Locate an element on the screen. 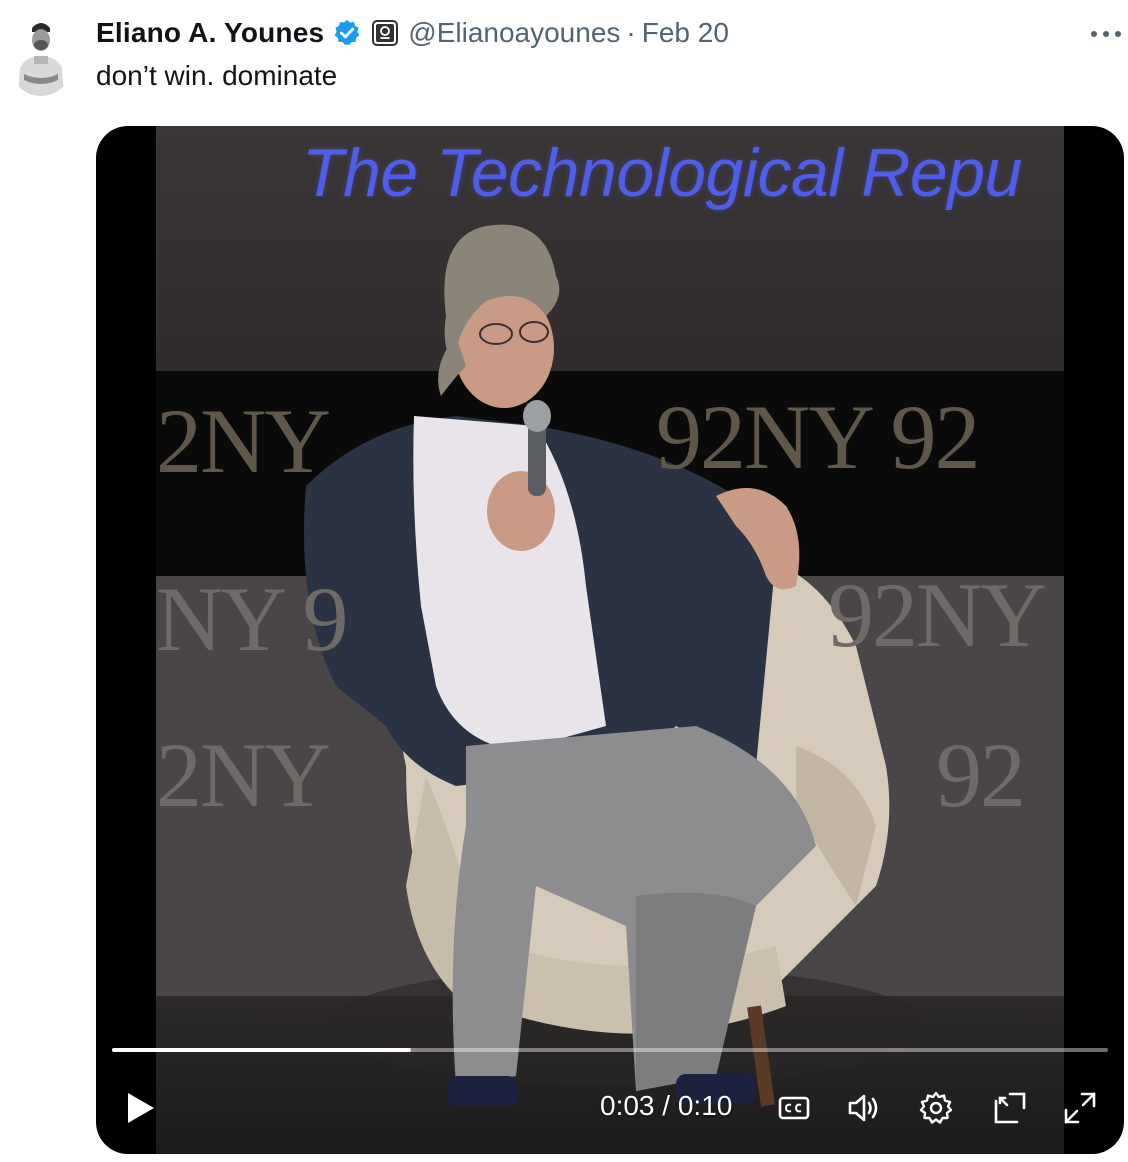 This screenshot has width=1128, height=1162. duration: 0:10 is located at coordinates (705, 1105).